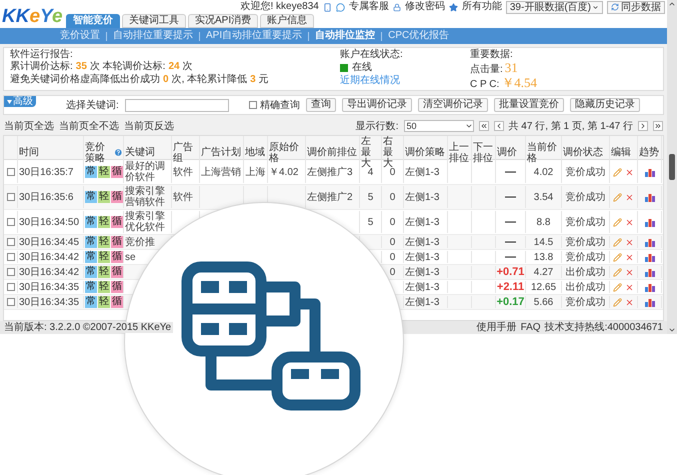 This screenshot has width=677, height=475. Describe the element at coordinates (544, 172) in the screenshot. I see `table-cell: 4.02` at that location.